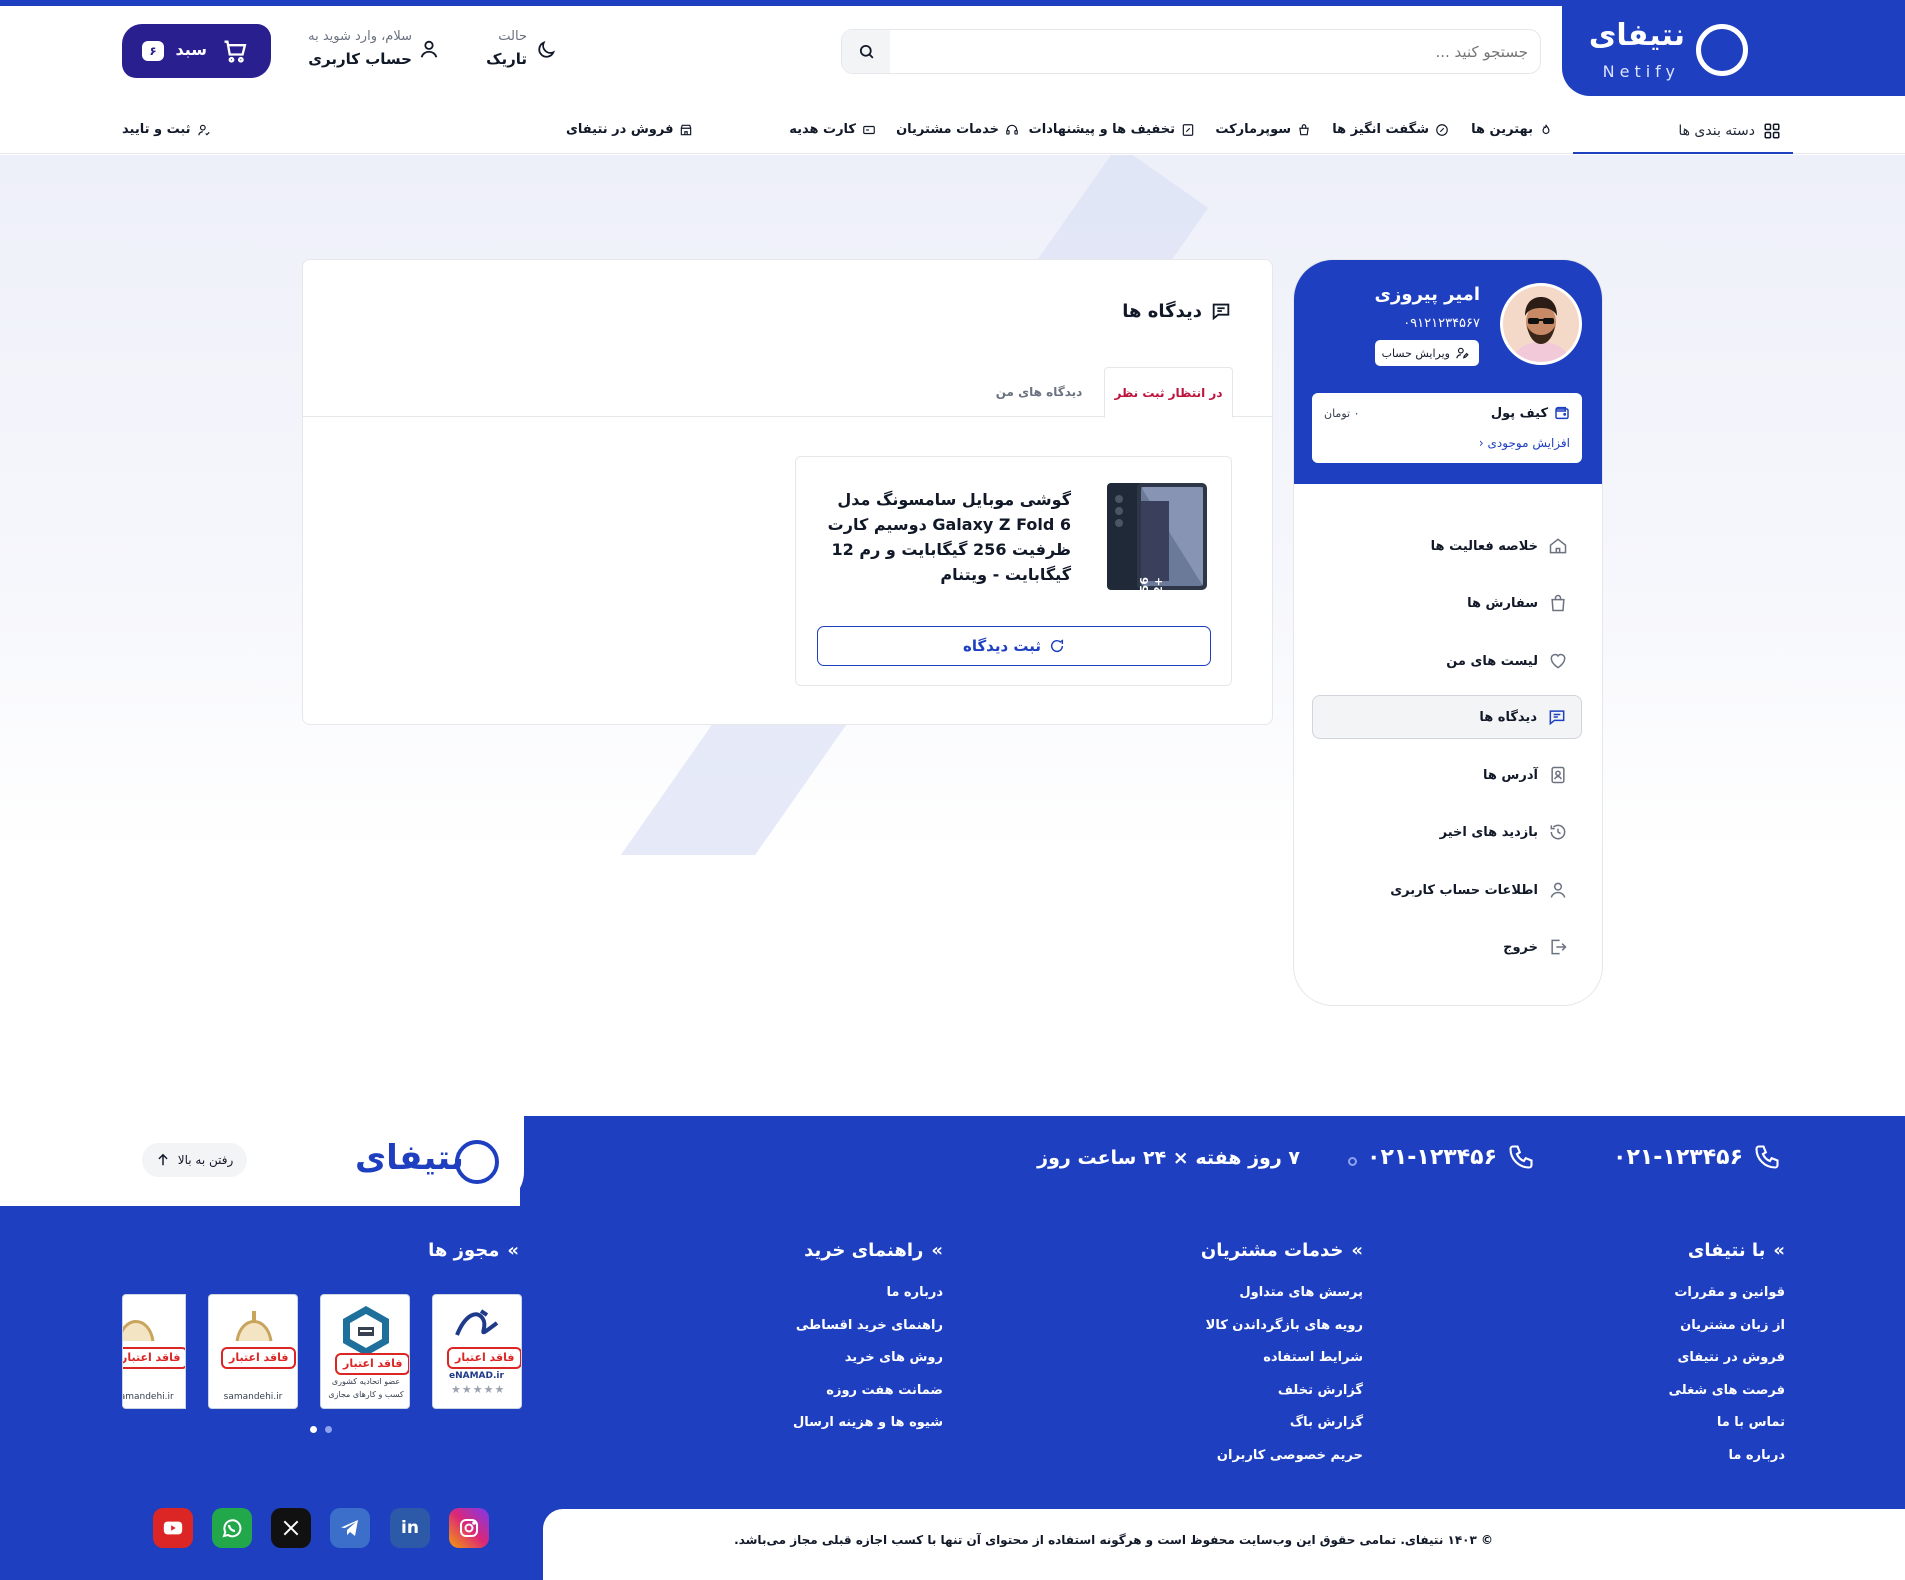  I want to click on logout-icon, so click(1558, 947).